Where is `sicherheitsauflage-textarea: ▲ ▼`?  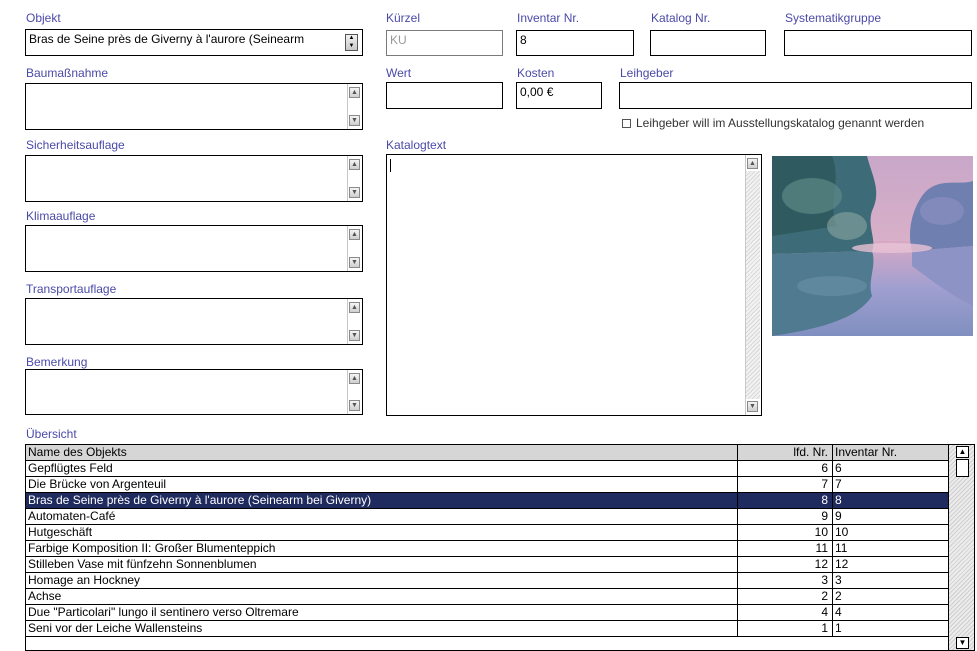
sicherheitsauflage-textarea: ▲ ▼ is located at coordinates (194, 178).